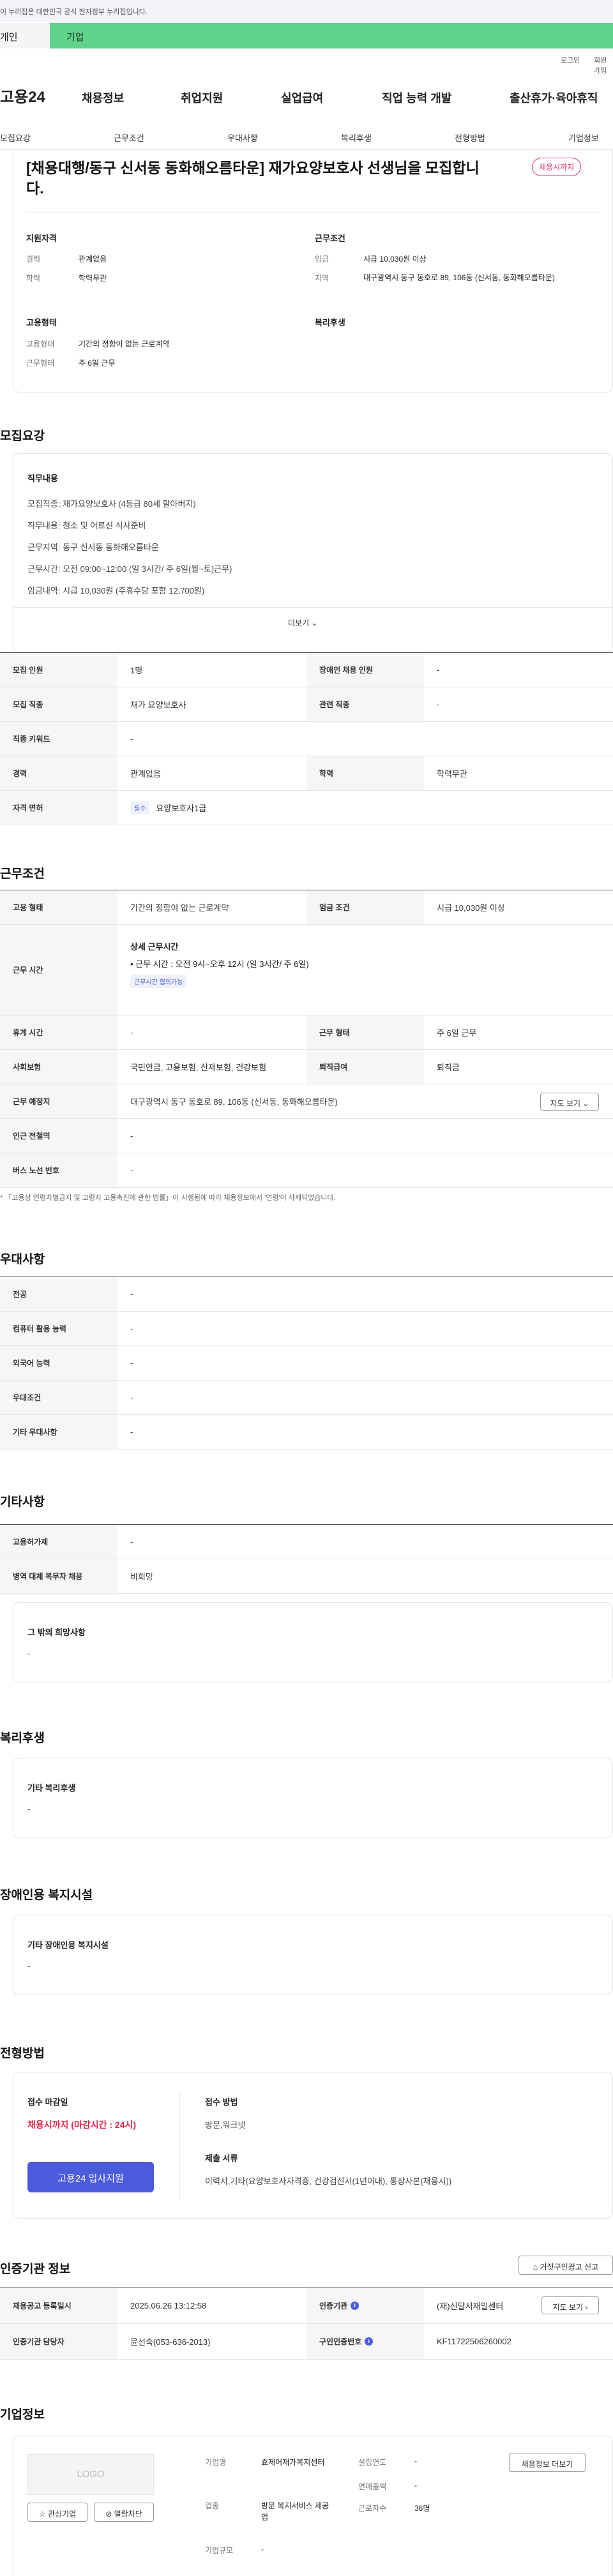 Image resolution: width=613 pixels, height=2576 pixels. What do you see at coordinates (42, 2514) in the screenshot?
I see `star-icon: ☆` at bounding box center [42, 2514].